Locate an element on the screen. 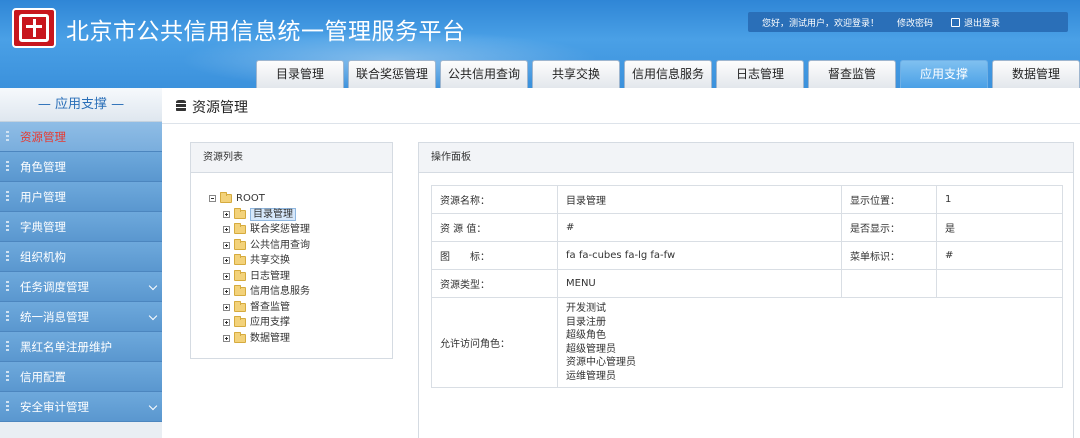 The image size is (1080, 438). sidebar-item-label: 字典管理 is located at coordinates (43, 227).